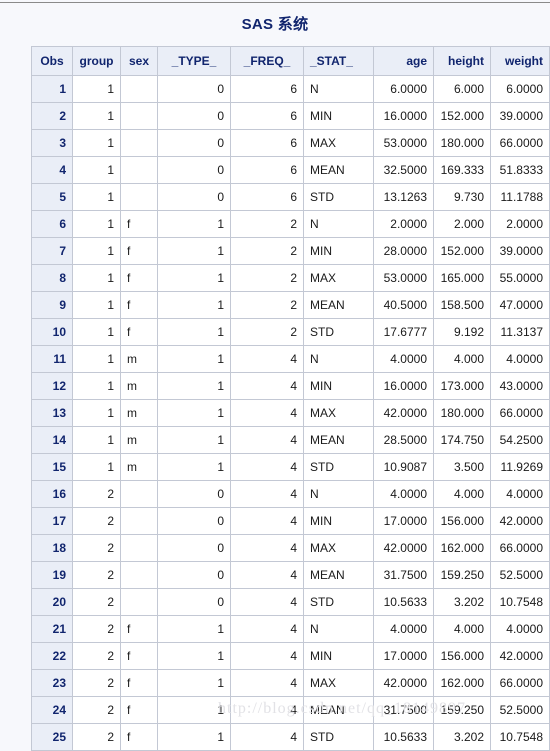 The image size is (550, 751). Describe the element at coordinates (403, 116) in the screenshot. I see `cell-age: 16.0000` at that location.